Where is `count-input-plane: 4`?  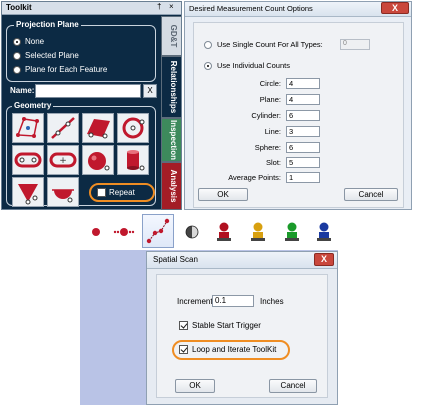
count-input-plane: 4 is located at coordinates (303, 99).